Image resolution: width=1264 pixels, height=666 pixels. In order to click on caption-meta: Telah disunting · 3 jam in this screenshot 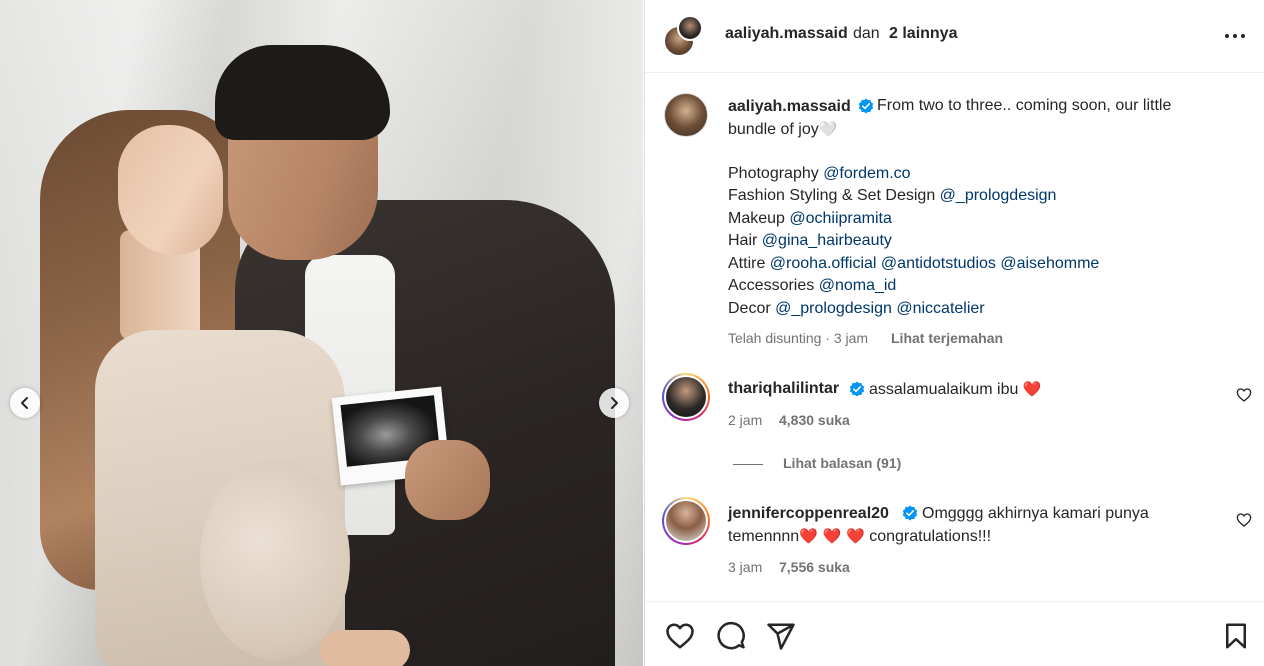, I will do `click(798, 338)`.